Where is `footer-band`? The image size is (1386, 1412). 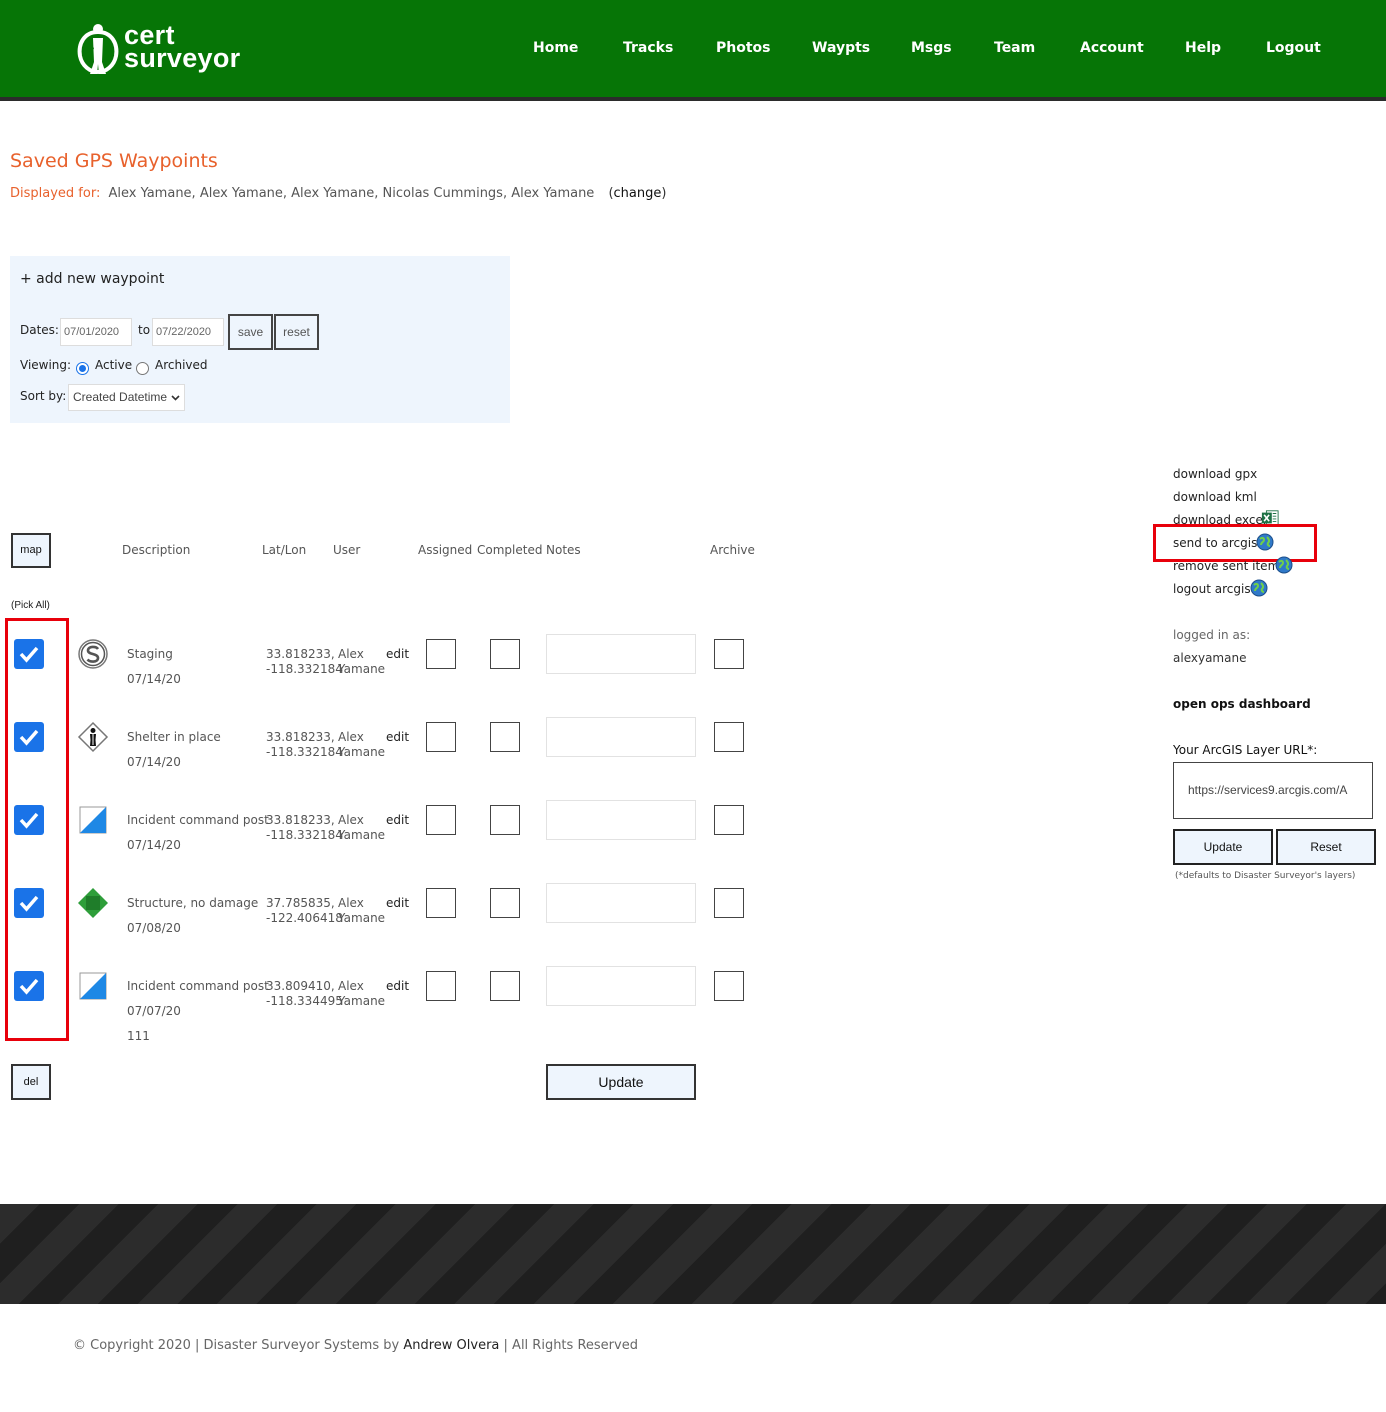 footer-band is located at coordinates (693, 1254).